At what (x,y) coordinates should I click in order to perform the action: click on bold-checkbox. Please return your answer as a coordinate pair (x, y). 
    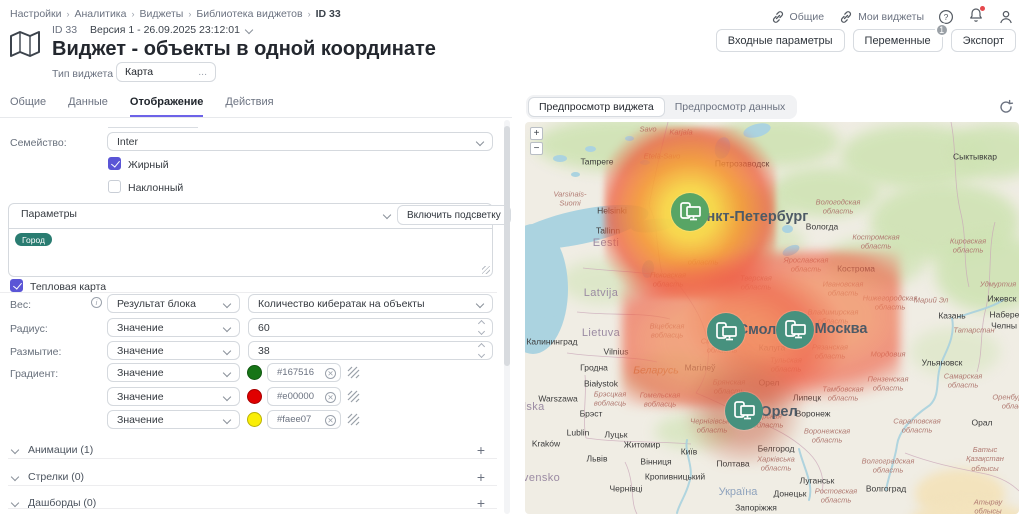
    Looking at the image, I should click on (114, 163).